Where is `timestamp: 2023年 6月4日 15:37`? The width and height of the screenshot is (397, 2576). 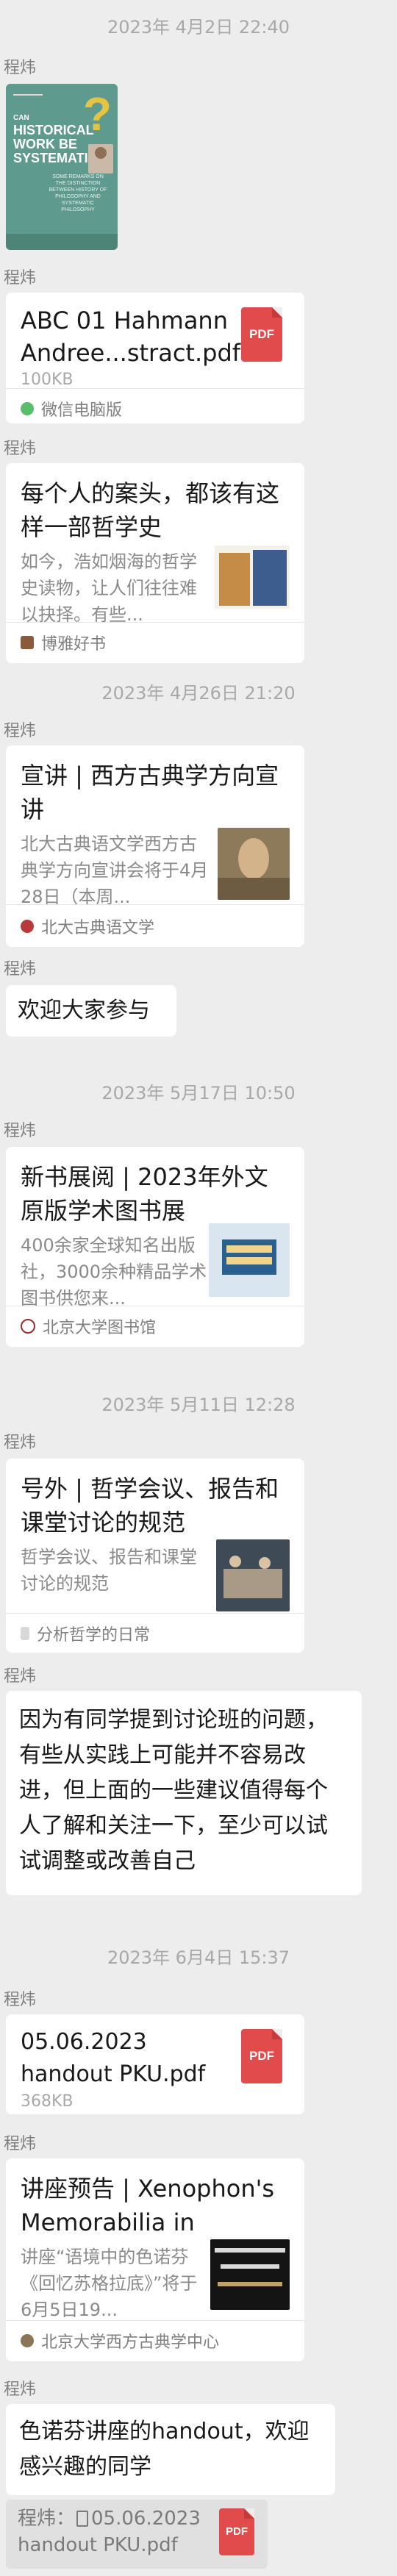
timestamp: 2023年 6月4日 15:37 is located at coordinates (198, 1958).